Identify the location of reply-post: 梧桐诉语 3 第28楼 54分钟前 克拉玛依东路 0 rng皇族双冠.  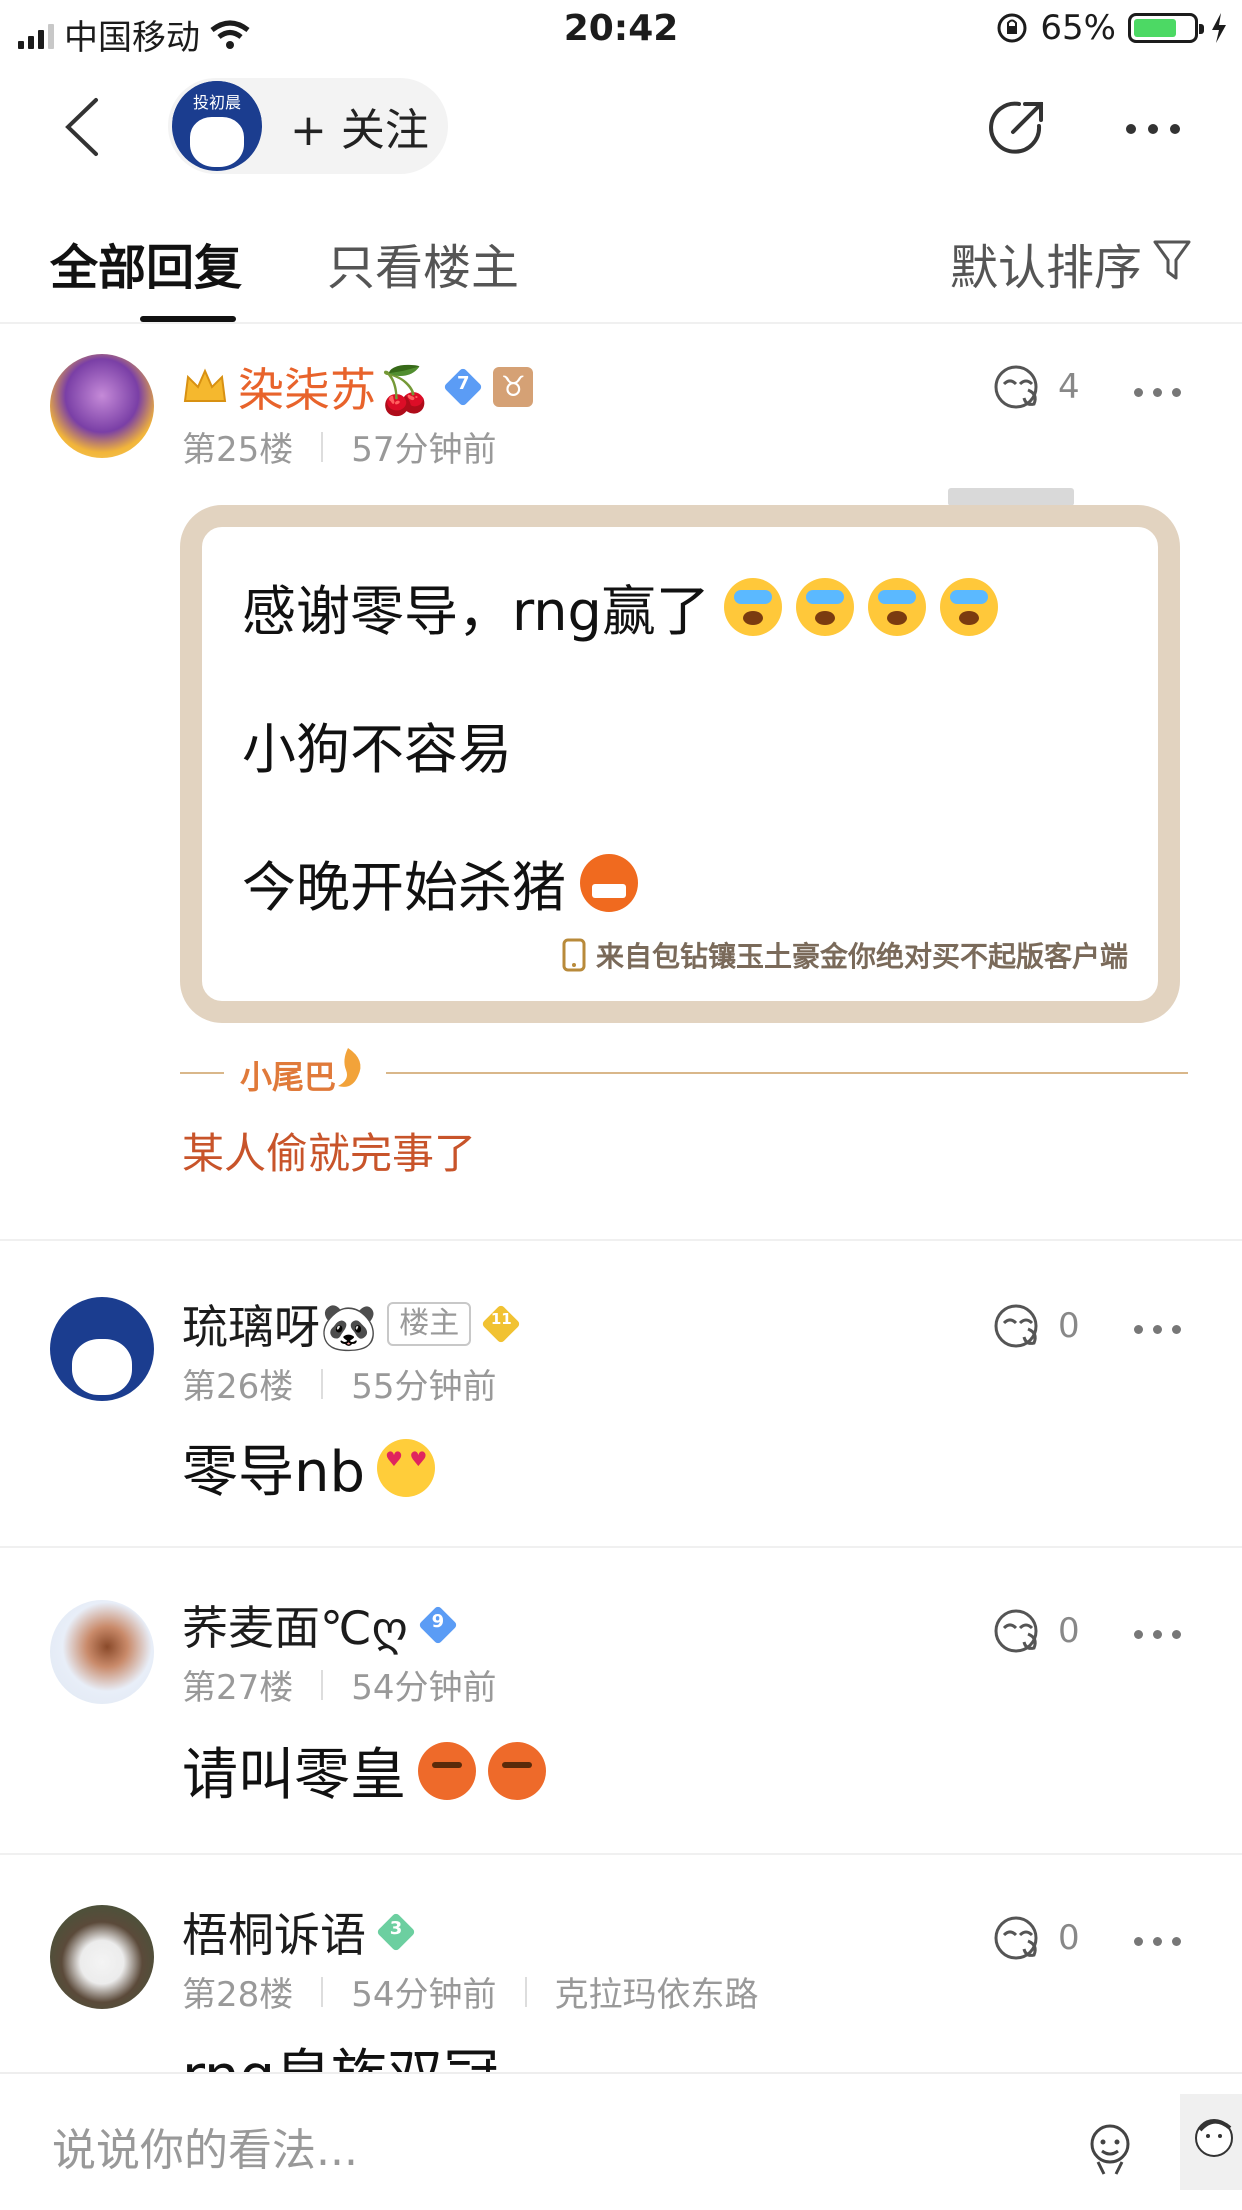
(621, 1963).